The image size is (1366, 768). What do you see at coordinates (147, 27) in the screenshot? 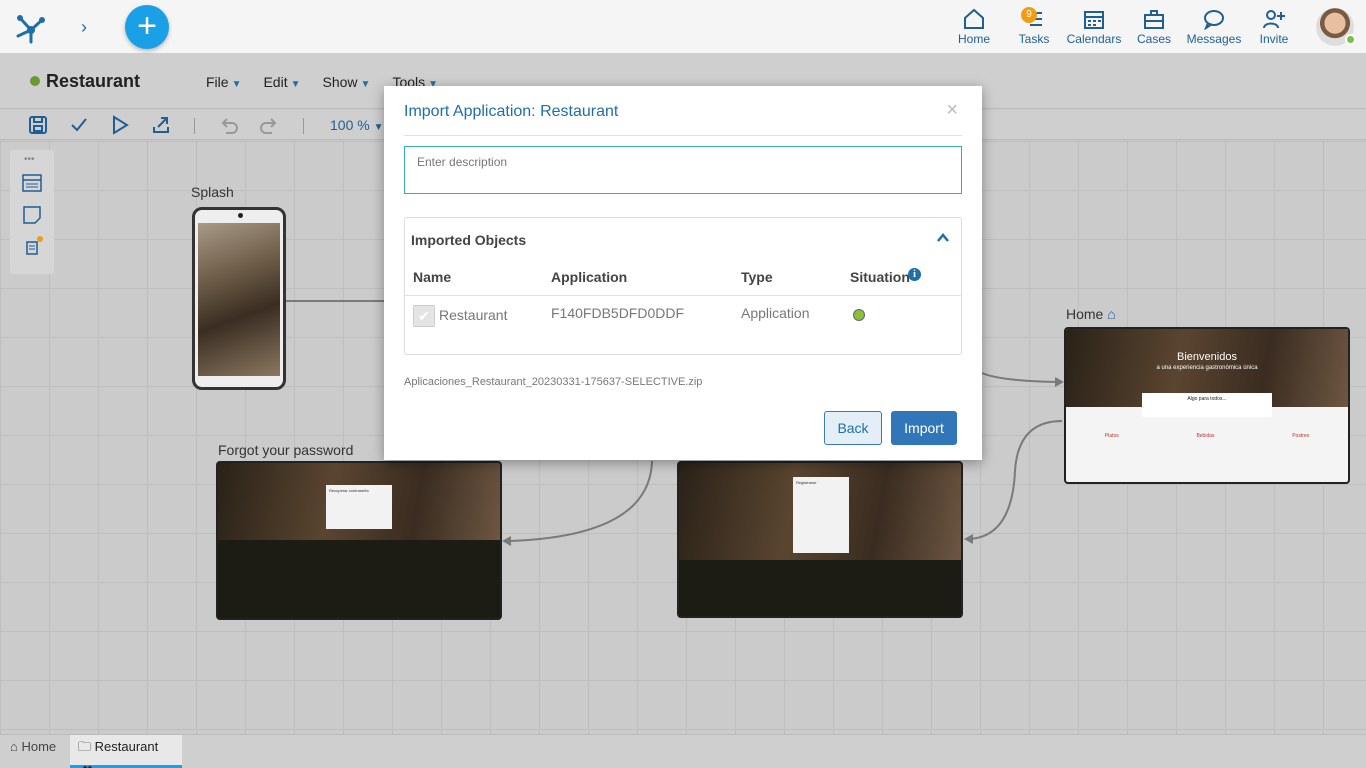
I see `add-button: +` at bounding box center [147, 27].